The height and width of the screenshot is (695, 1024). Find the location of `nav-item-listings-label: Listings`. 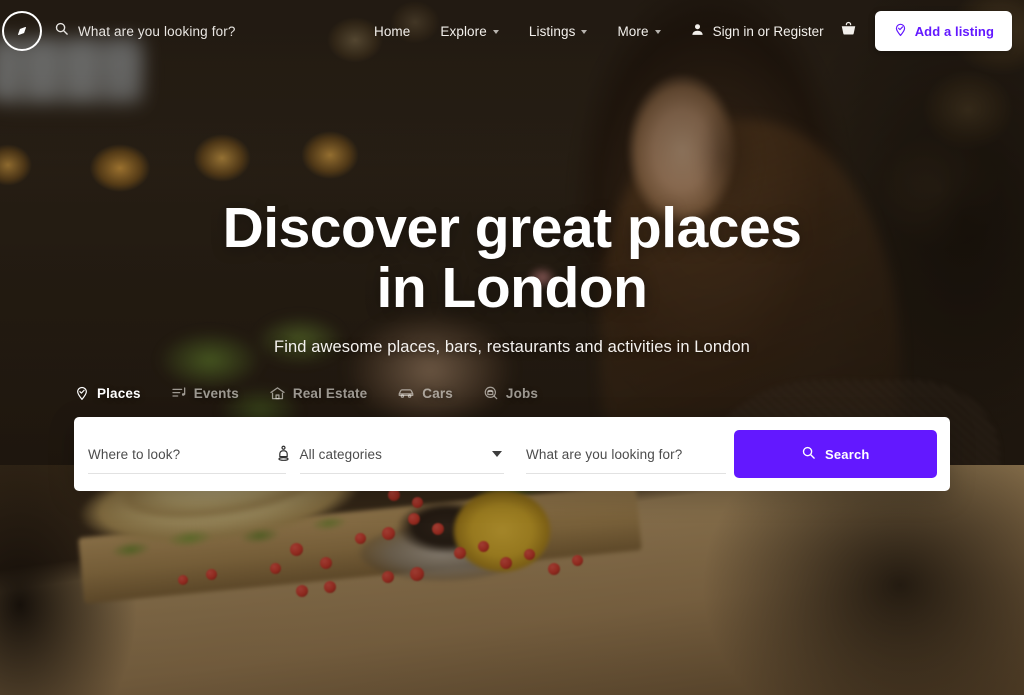

nav-item-listings-label: Listings is located at coordinates (552, 31).